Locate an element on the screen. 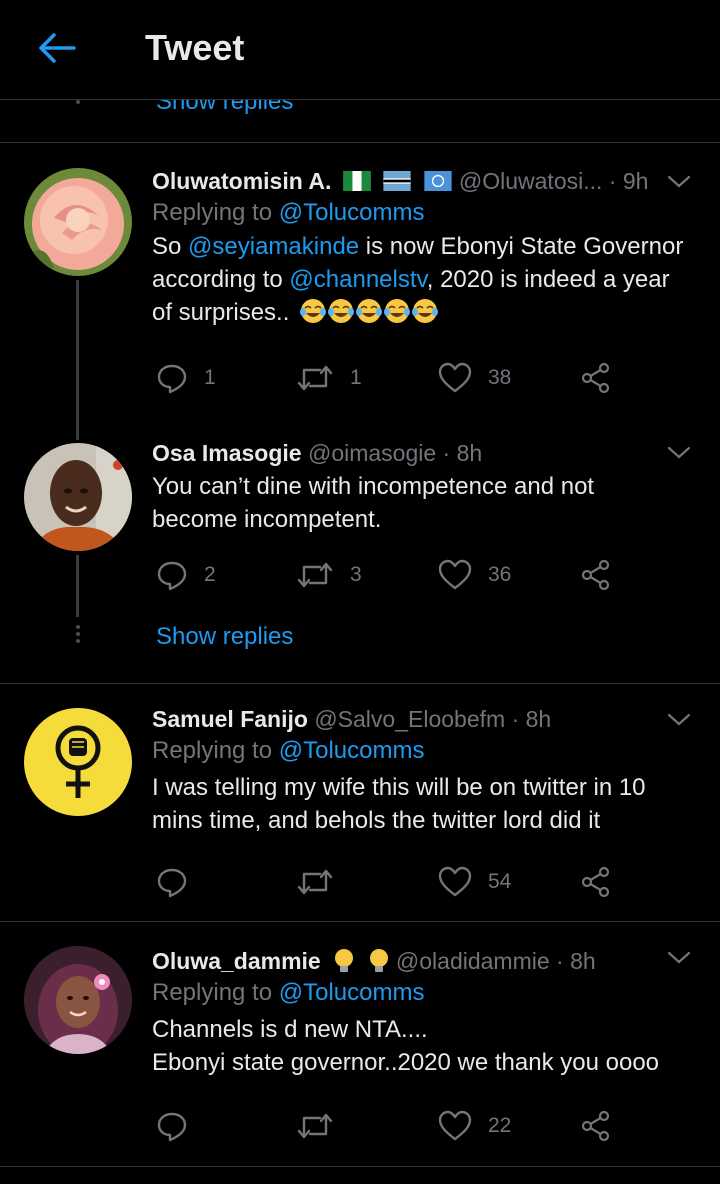  thread-line is located at coordinates (77, 360).